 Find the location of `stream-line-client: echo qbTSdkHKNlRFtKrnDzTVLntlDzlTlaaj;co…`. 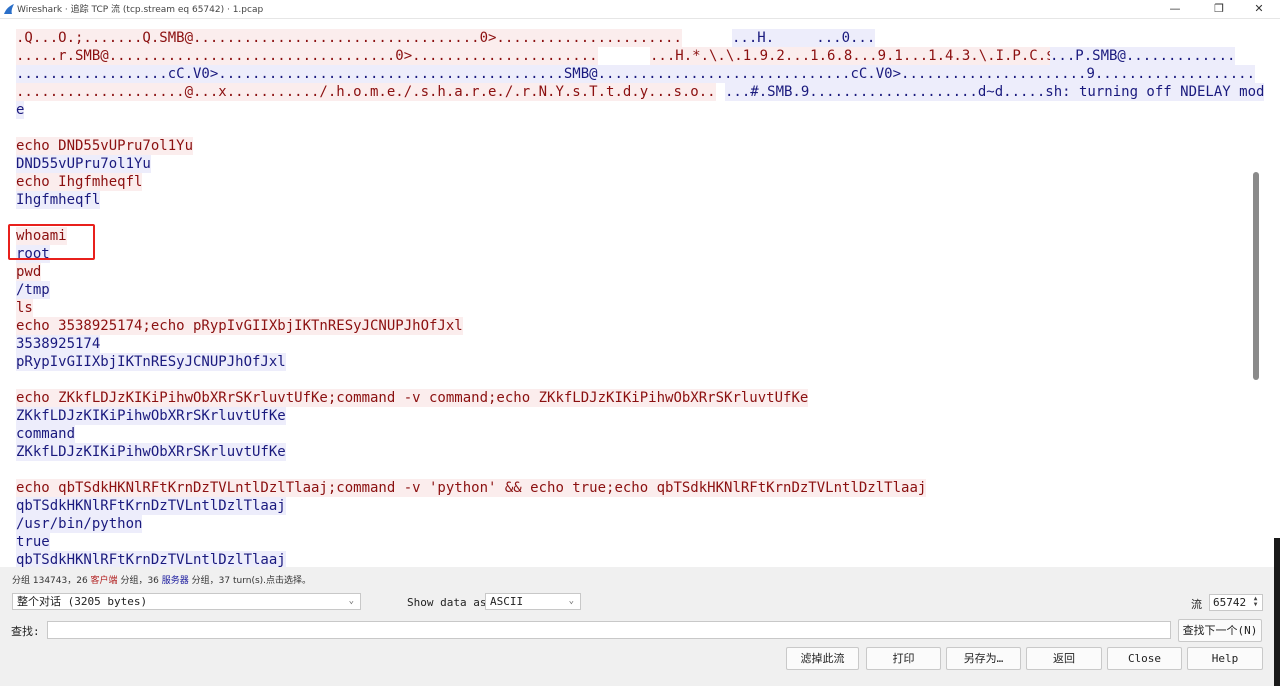

stream-line-client: echo qbTSdkHKNlRFtKrnDzTVLntlDzlTlaaj;co… is located at coordinates (471, 488).